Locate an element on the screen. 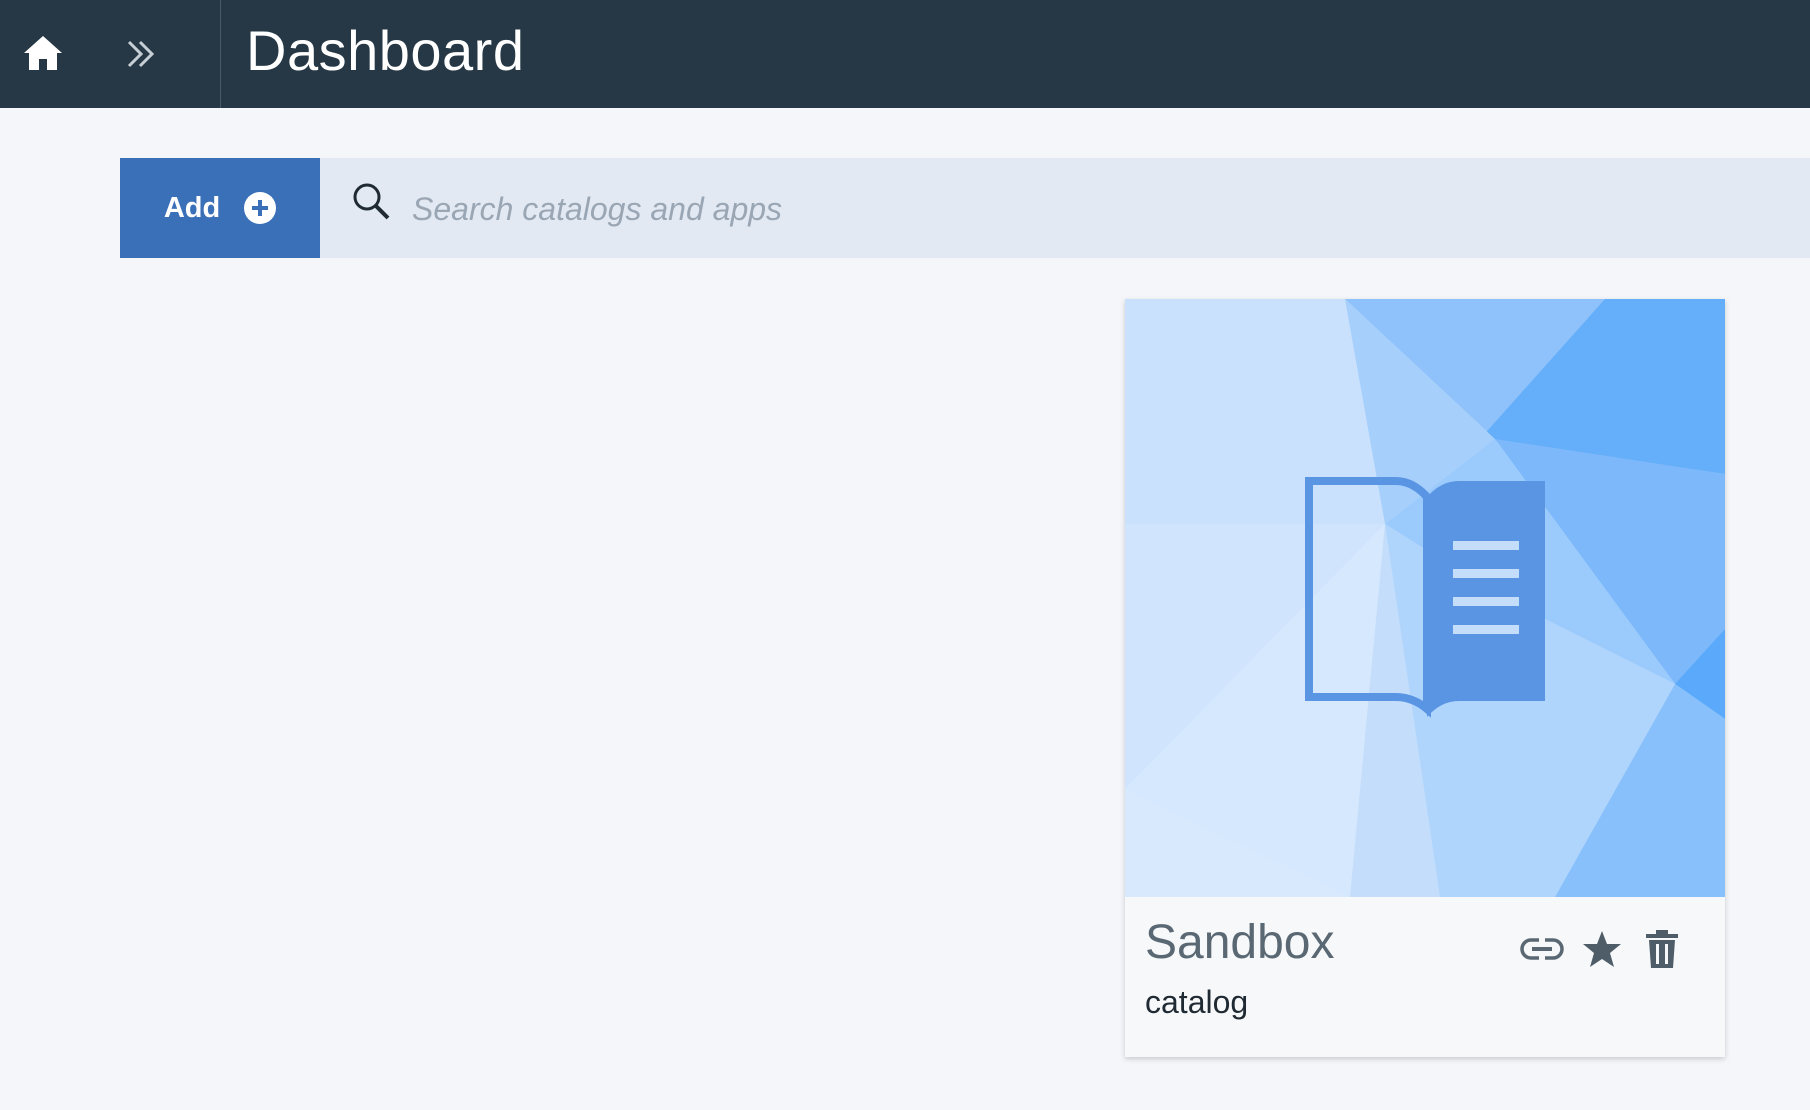 The image size is (1810, 1110). page-title: Dashboard is located at coordinates (385, 50).